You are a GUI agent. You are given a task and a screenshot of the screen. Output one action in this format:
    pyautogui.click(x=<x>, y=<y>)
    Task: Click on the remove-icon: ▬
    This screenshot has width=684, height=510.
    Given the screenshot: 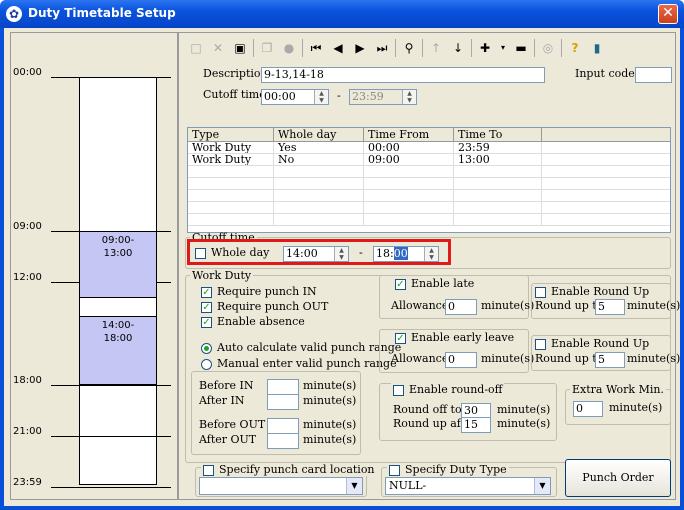 What is the action you would take?
    pyautogui.click(x=521, y=48)
    